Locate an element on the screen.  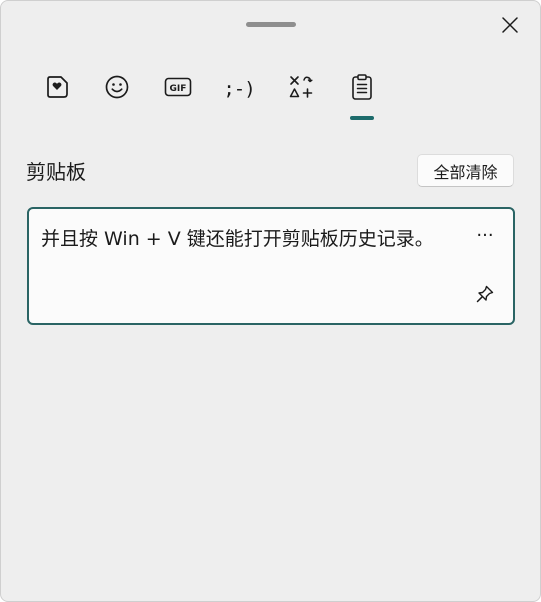
pin-icon is located at coordinates (485, 296).